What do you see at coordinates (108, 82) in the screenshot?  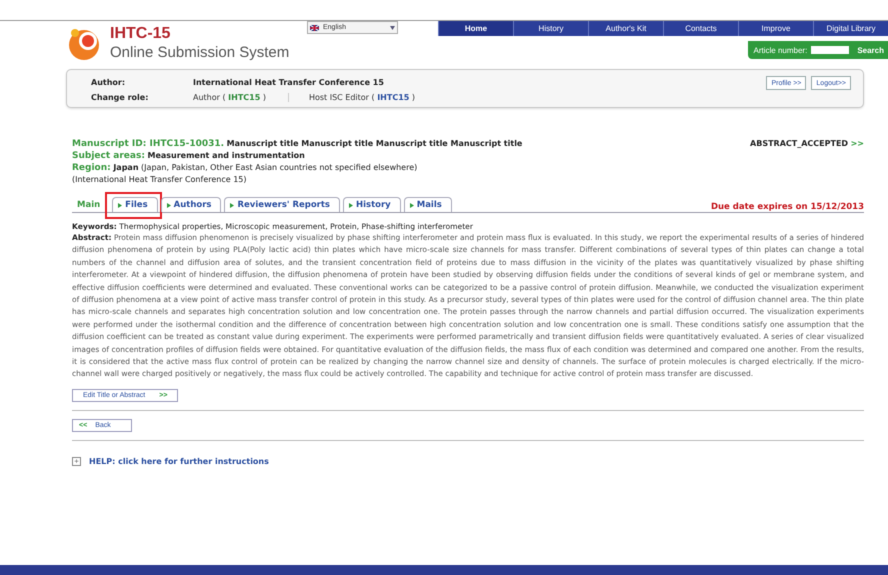 I see `author-label: Author:` at bounding box center [108, 82].